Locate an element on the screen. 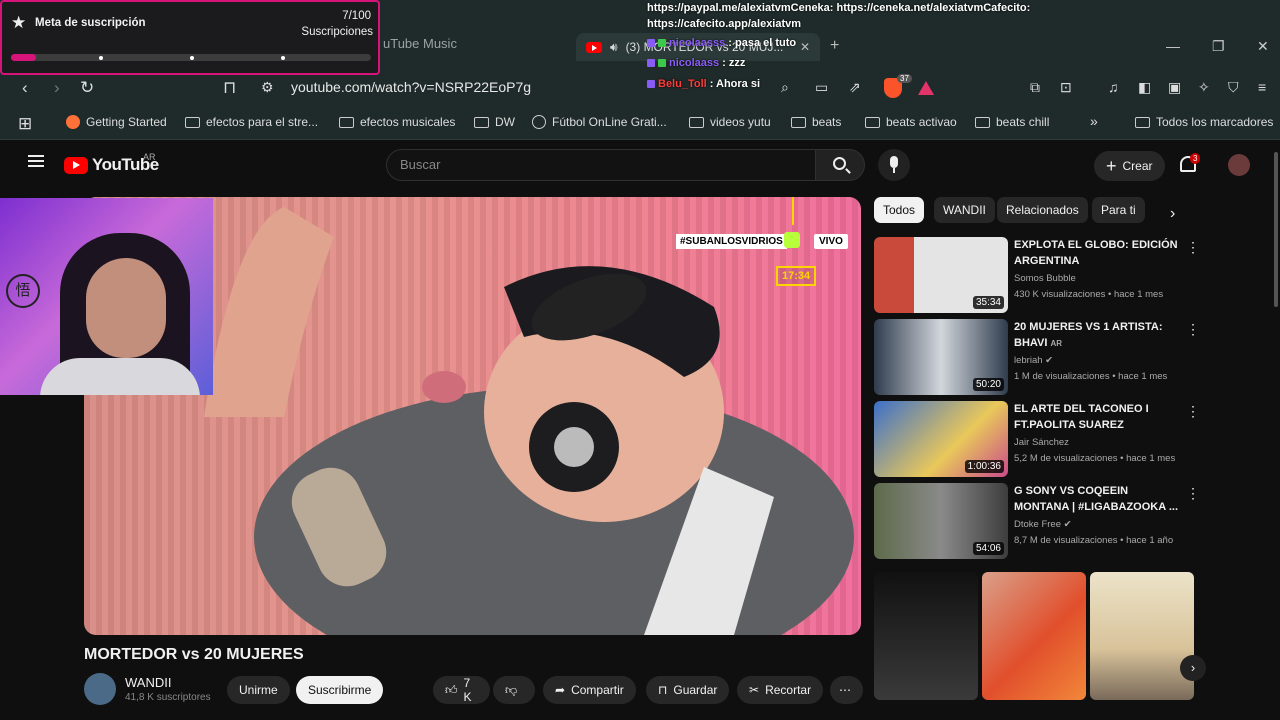 The width and height of the screenshot is (1280, 720). url-field: youtube.com/watch?v=NSRP22EoP7g is located at coordinates (411, 87).